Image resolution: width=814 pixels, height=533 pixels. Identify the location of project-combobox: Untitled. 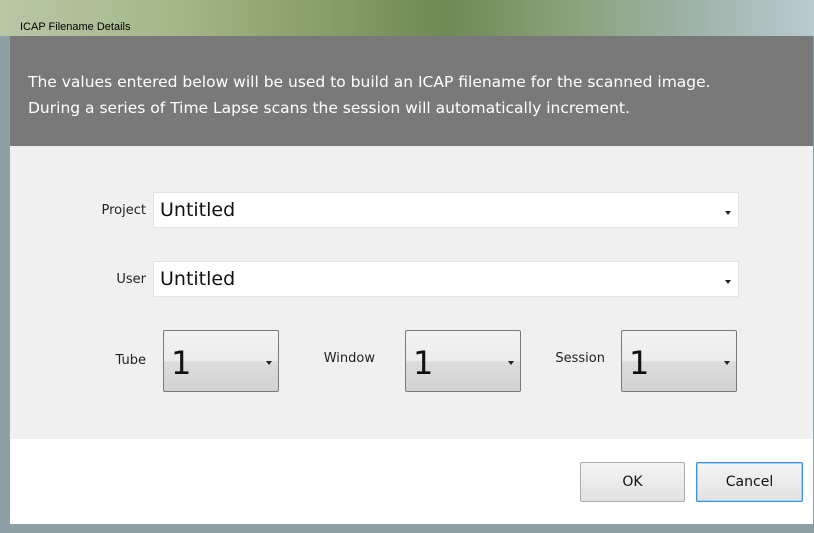
(446, 210).